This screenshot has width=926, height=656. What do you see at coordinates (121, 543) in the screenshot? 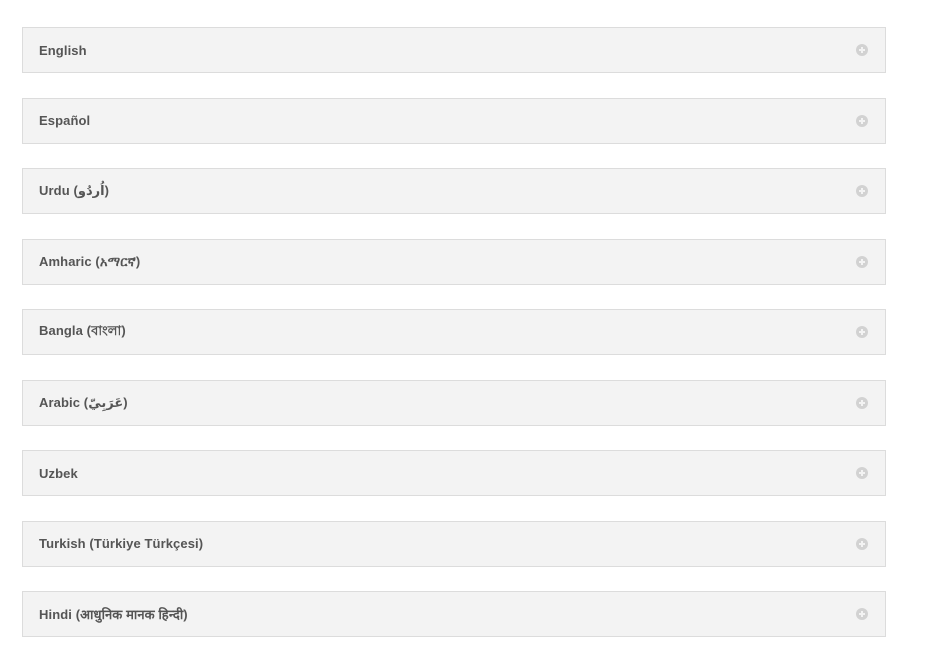
I see `accordion-item-label: Turkish (Türkiye Türkçesi)` at bounding box center [121, 543].